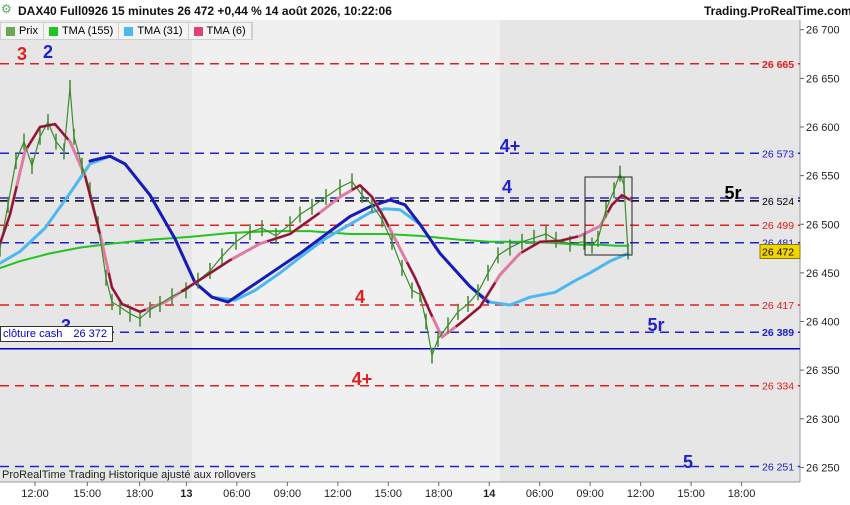 Image resolution: width=850 pixels, height=505 pixels. I want to click on tma31-swatch-icon, so click(129, 31).